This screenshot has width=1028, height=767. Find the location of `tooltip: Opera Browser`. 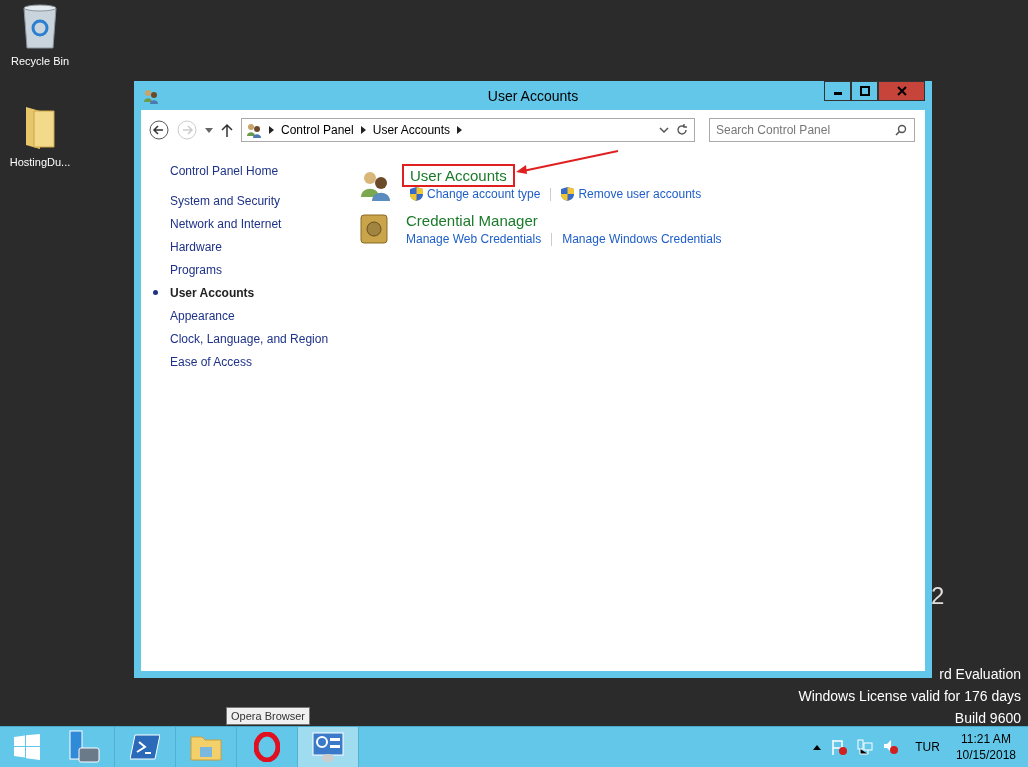

tooltip: Opera Browser is located at coordinates (268, 716).